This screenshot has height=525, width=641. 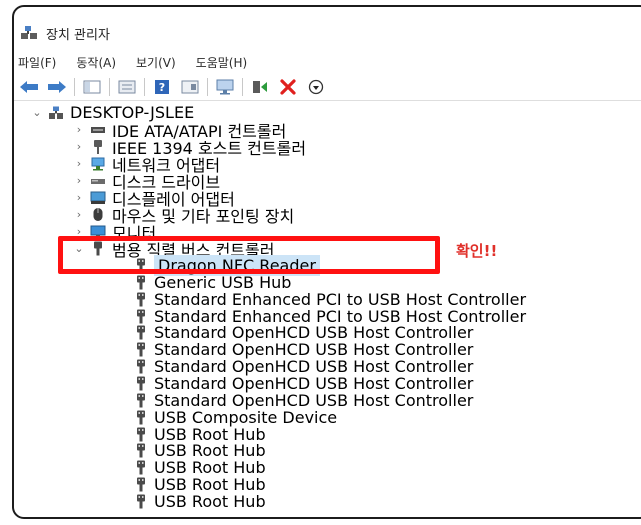 What do you see at coordinates (96, 62) in the screenshot?
I see `menu-action: 동작(A)` at bounding box center [96, 62].